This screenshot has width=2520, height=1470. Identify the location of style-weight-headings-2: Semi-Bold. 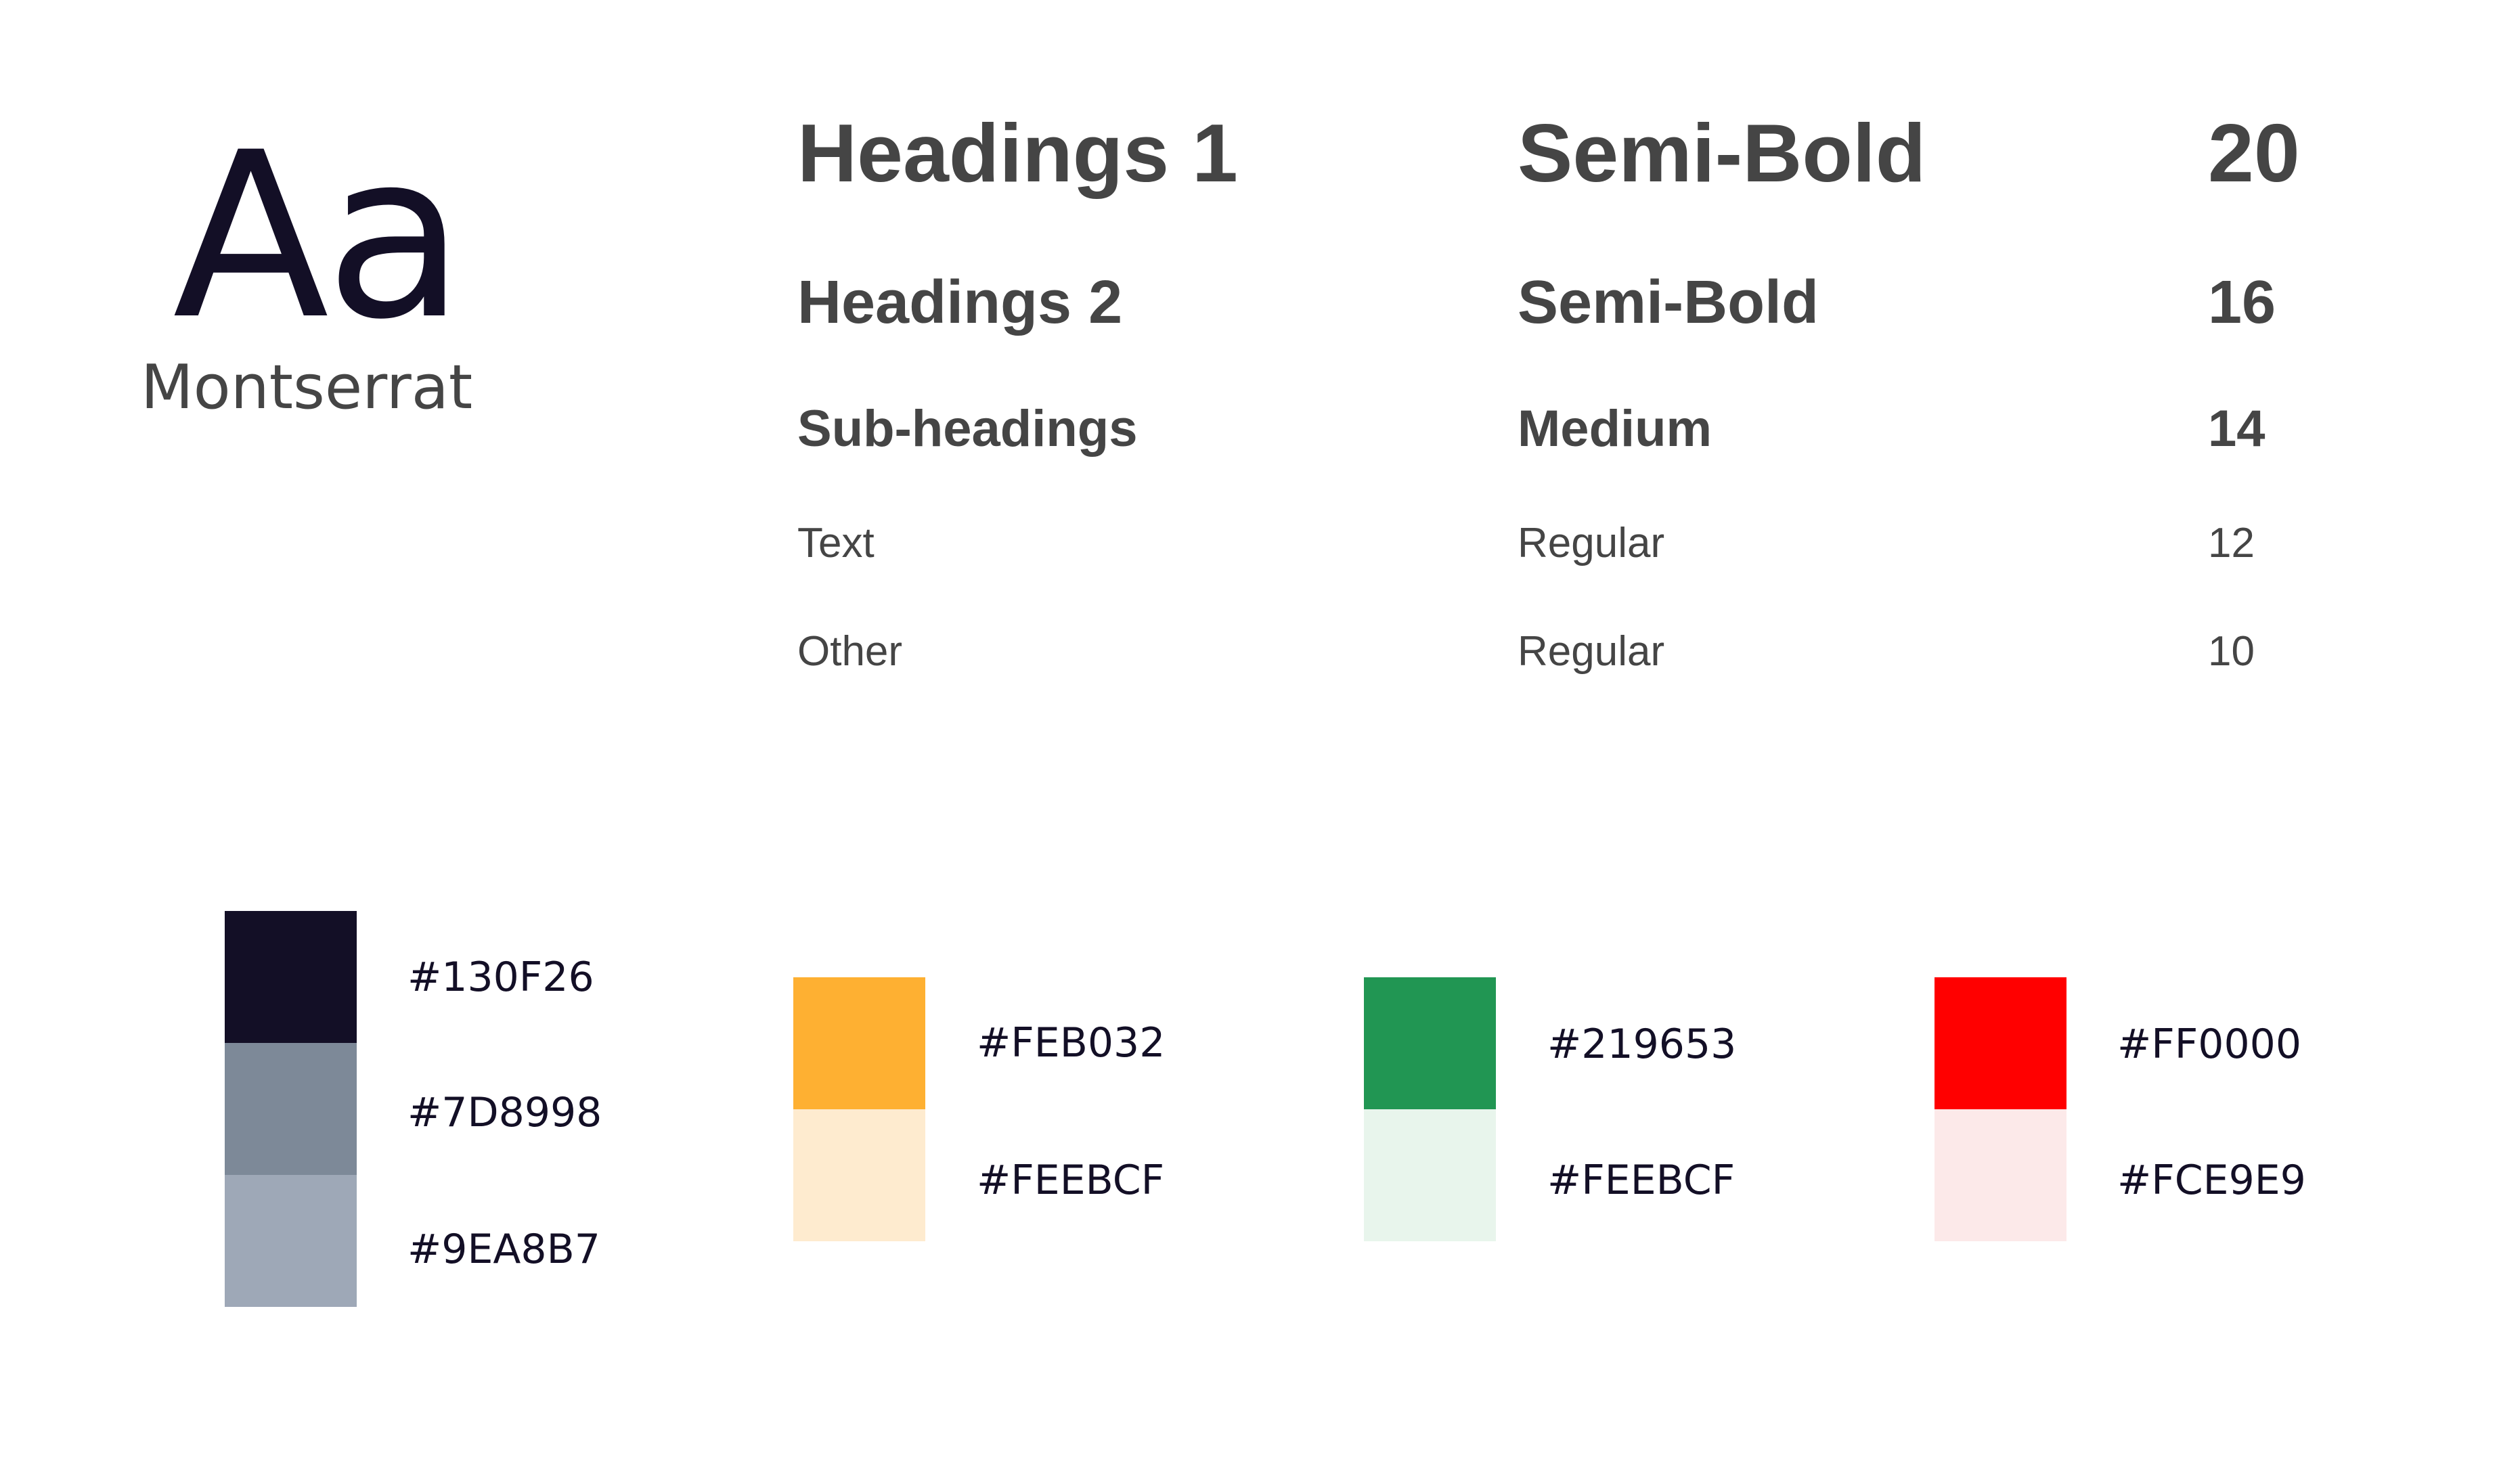
(1669, 302).